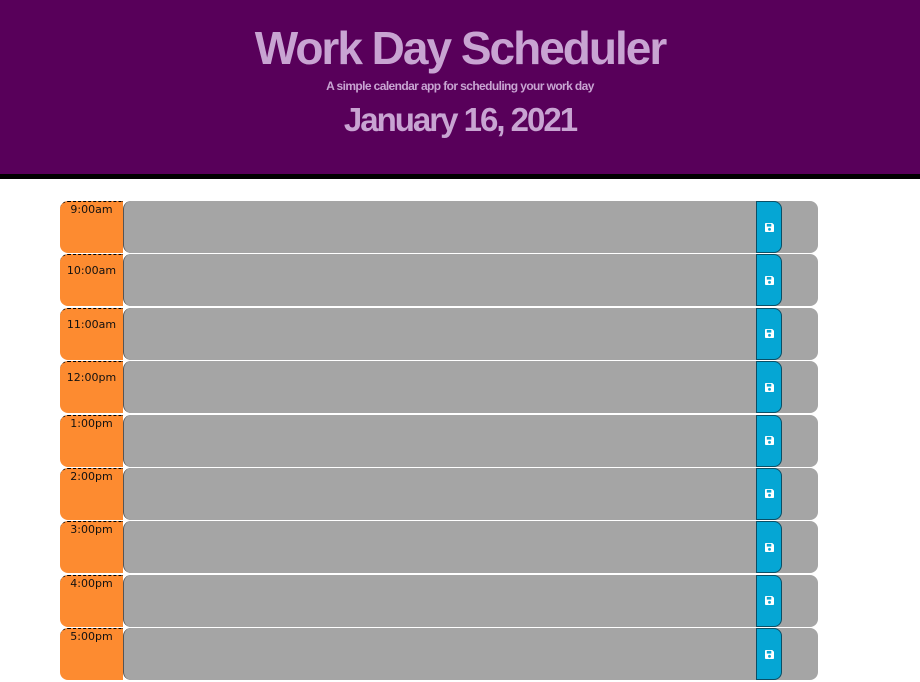 The height and width of the screenshot is (682, 920). I want to click on timeblock-row-3pm: 3:00pm, so click(440, 547).